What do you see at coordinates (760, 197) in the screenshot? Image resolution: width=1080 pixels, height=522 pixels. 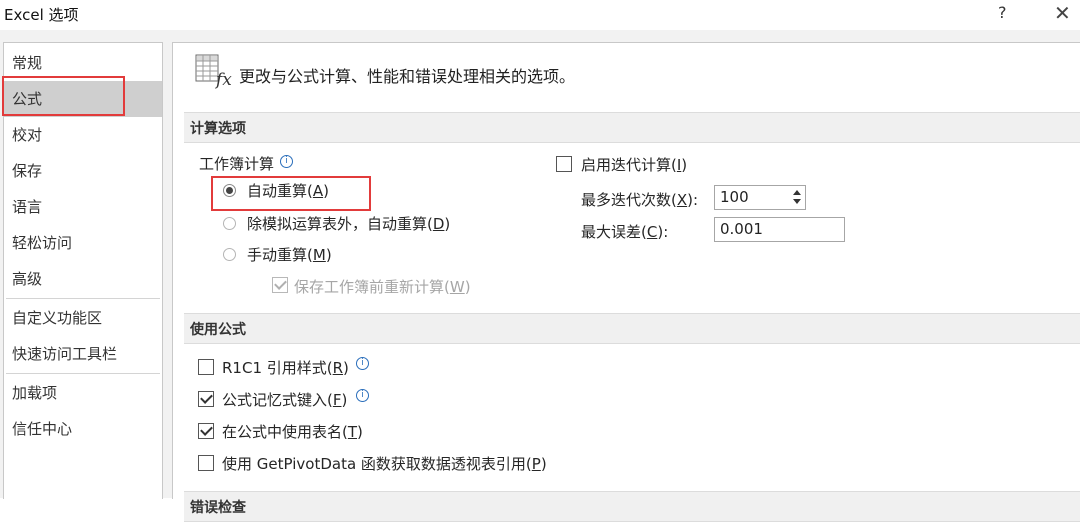 I see `max-iterations-input: 100` at bounding box center [760, 197].